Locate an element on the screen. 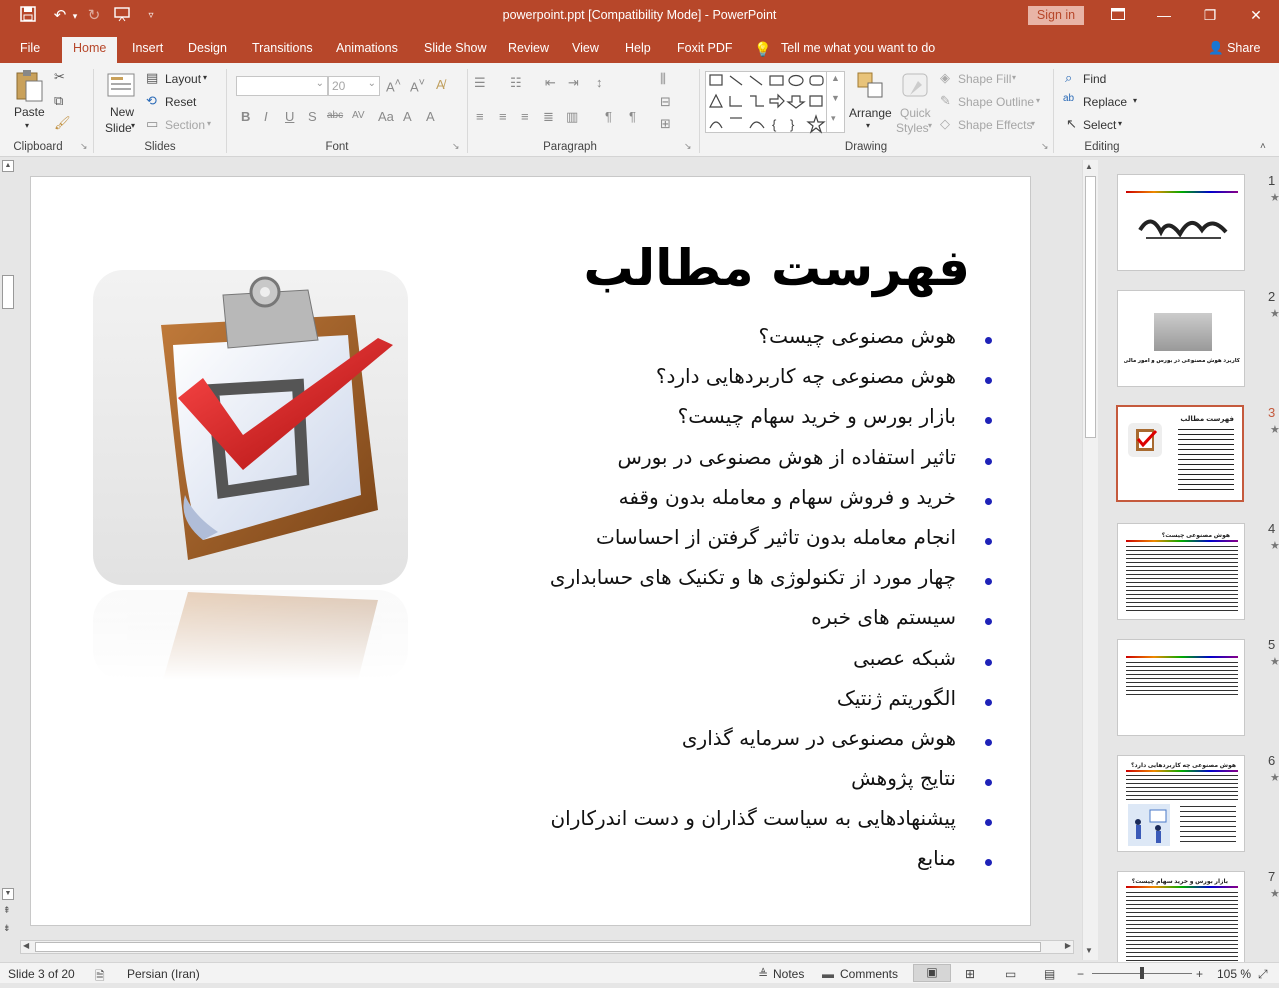 This screenshot has width=1279, height=988. new-slide-icon is located at coordinates (121, 85).